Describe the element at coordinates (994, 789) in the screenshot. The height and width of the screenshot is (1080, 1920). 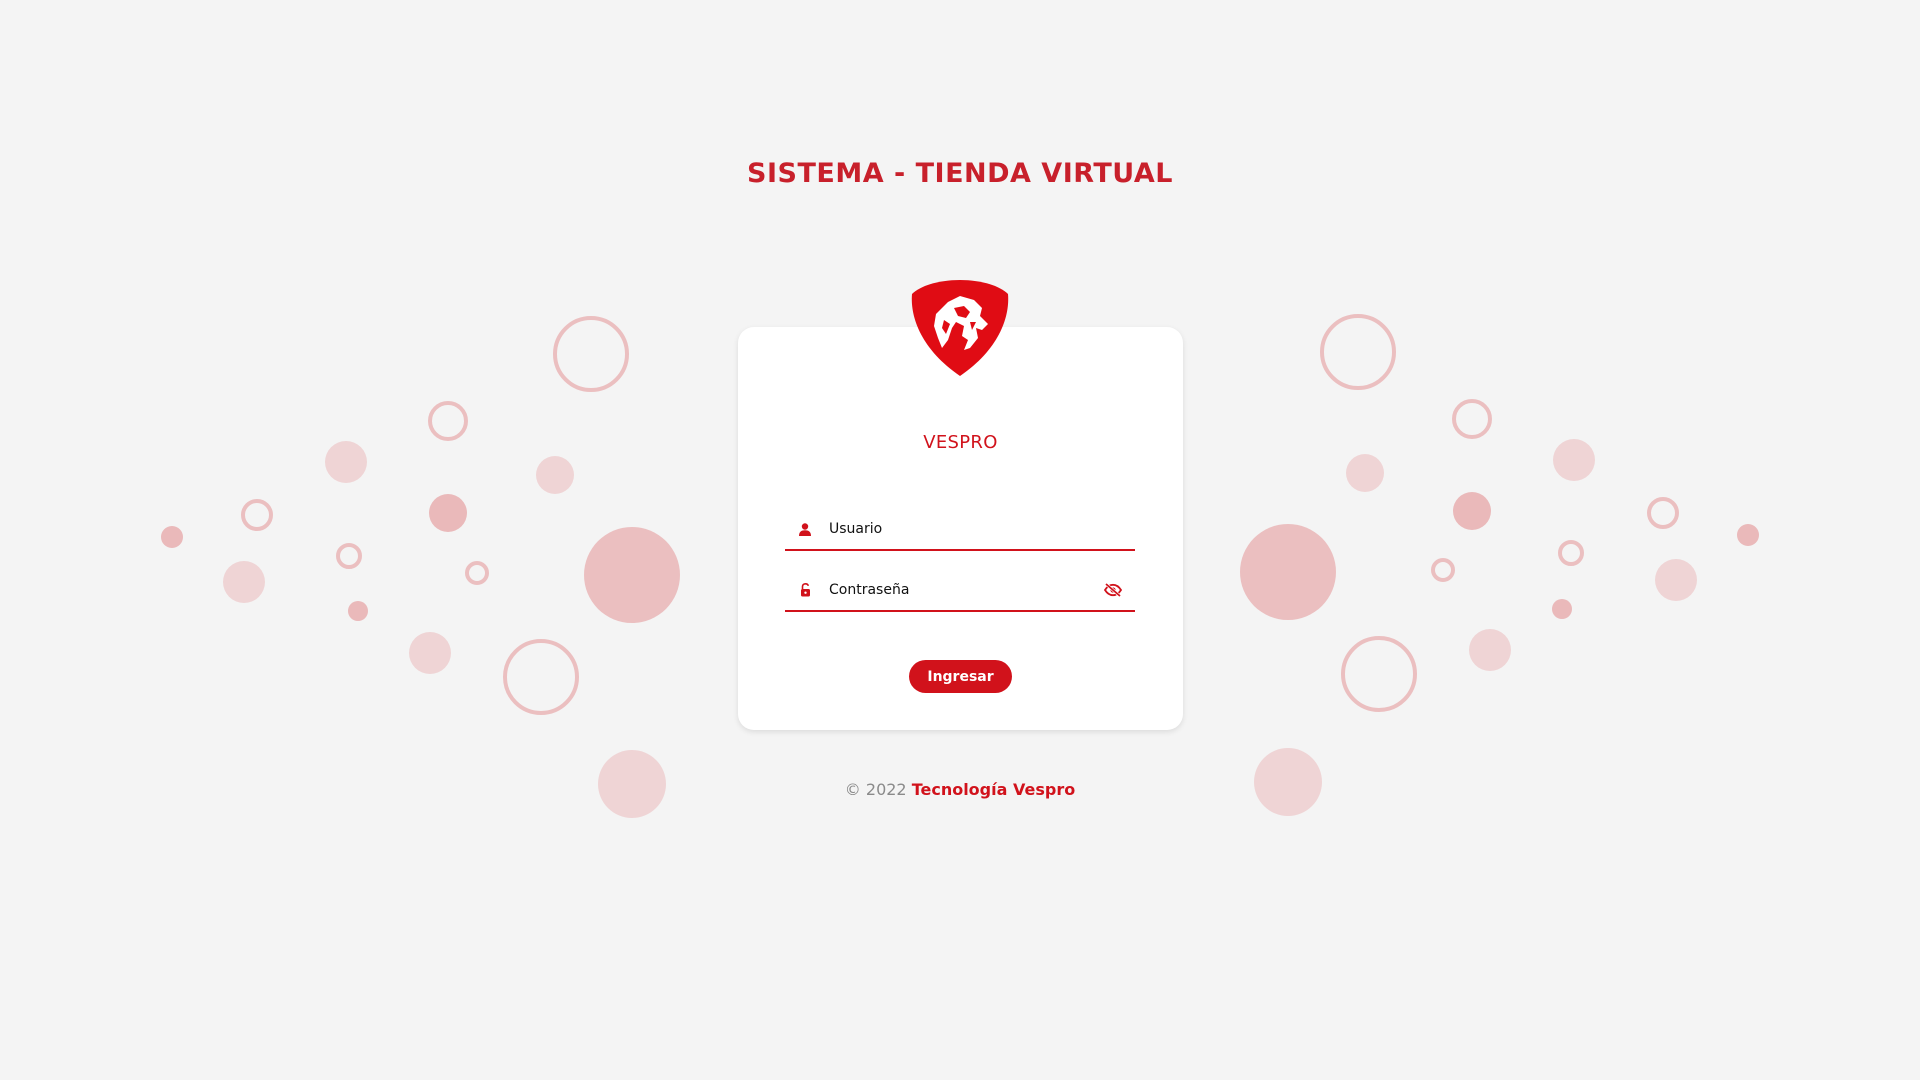
I see `footer-company-link: Tecnología Vespro` at that location.